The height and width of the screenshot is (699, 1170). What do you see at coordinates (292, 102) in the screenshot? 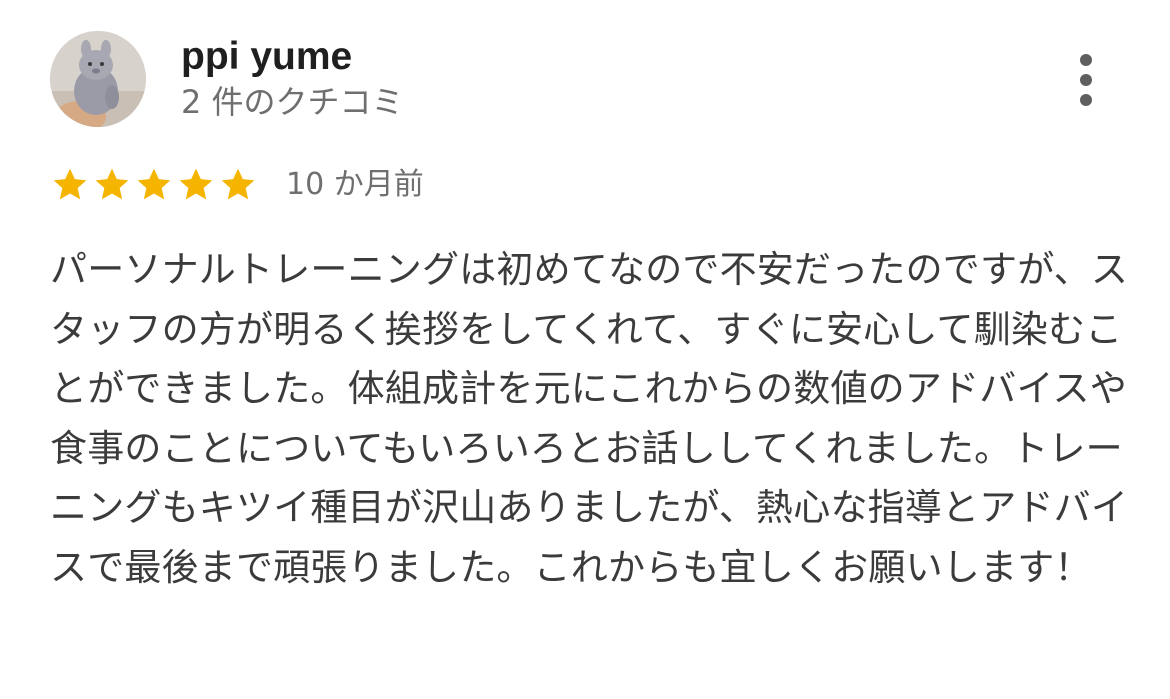
I see `review-count: 2 件のクチコミ` at bounding box center [292, 102].